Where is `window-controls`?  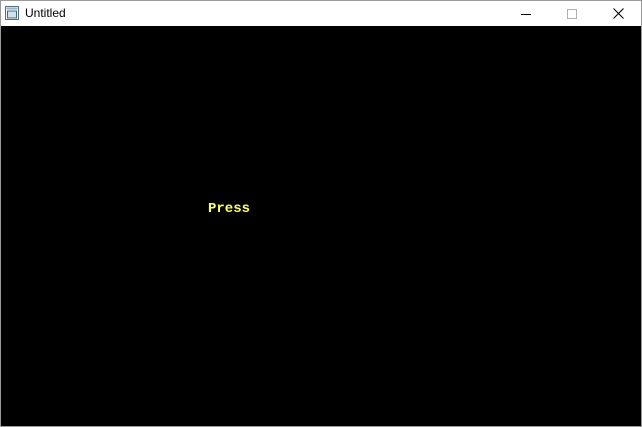
window-controls is located at coordinates (572, 13).